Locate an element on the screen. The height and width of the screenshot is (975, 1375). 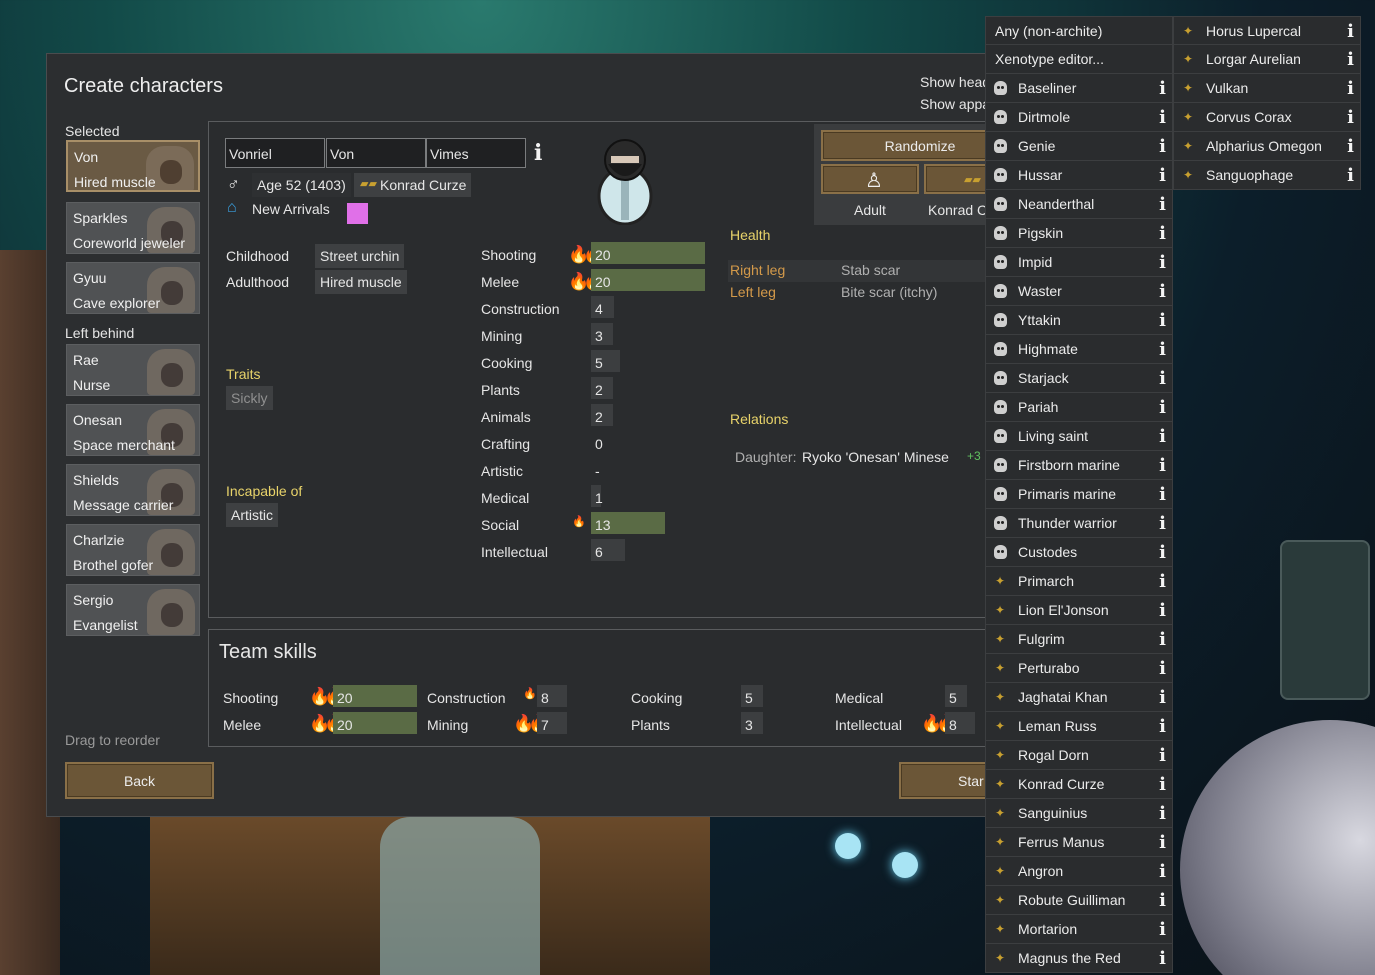
show-apparel-toggle: Show appa is located at coordinates (955, 104).